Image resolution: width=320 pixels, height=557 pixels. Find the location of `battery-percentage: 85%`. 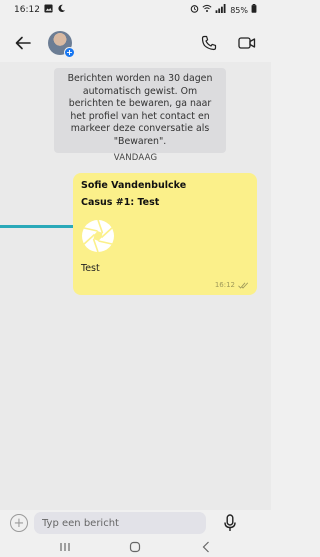

battery-percentage: 85% is located at coordinates (239, 10).